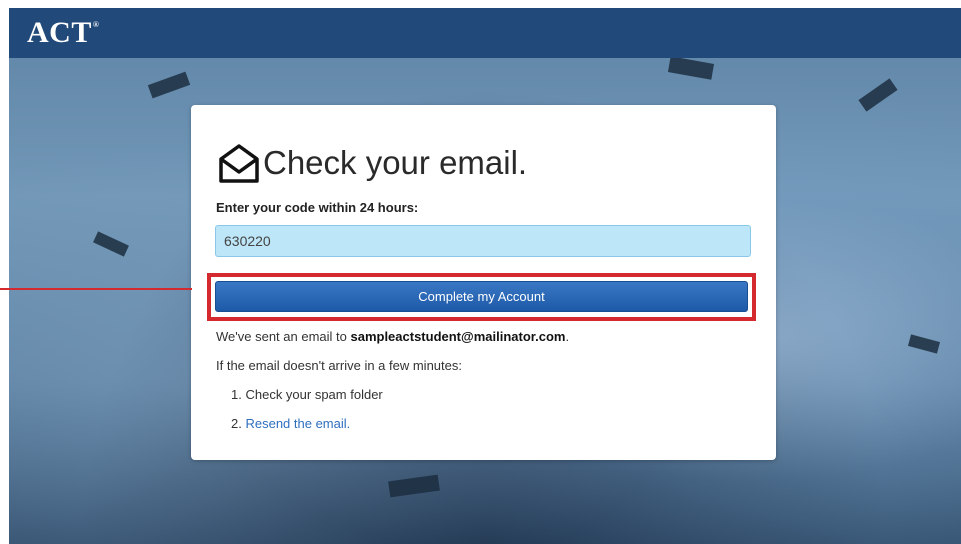 The image size is (961, 544). What do you see at coordinates (481, 296) in the screenshot?
I see `complete-account-button: Complete my Account` at bounding box center [481, 296].